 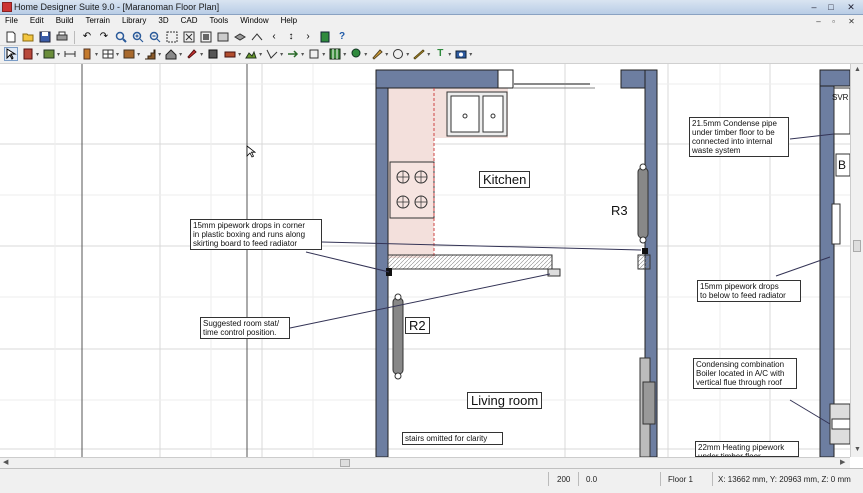 What do you see at coordinates (425, 462) in the screenshot?
I see `horizontal-scrollbar: ◀ ▶` at bounding box center [425, 462].